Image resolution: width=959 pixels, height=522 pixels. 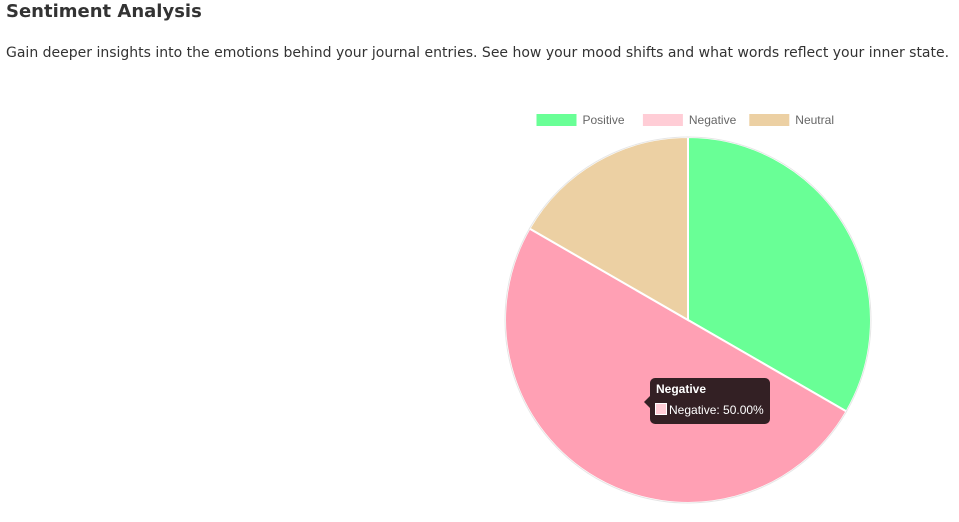 What do you see at coordinates (604, 120) in the screenshot?
I see `legend-label-positive: Positive` at bounding box center [604, 120].